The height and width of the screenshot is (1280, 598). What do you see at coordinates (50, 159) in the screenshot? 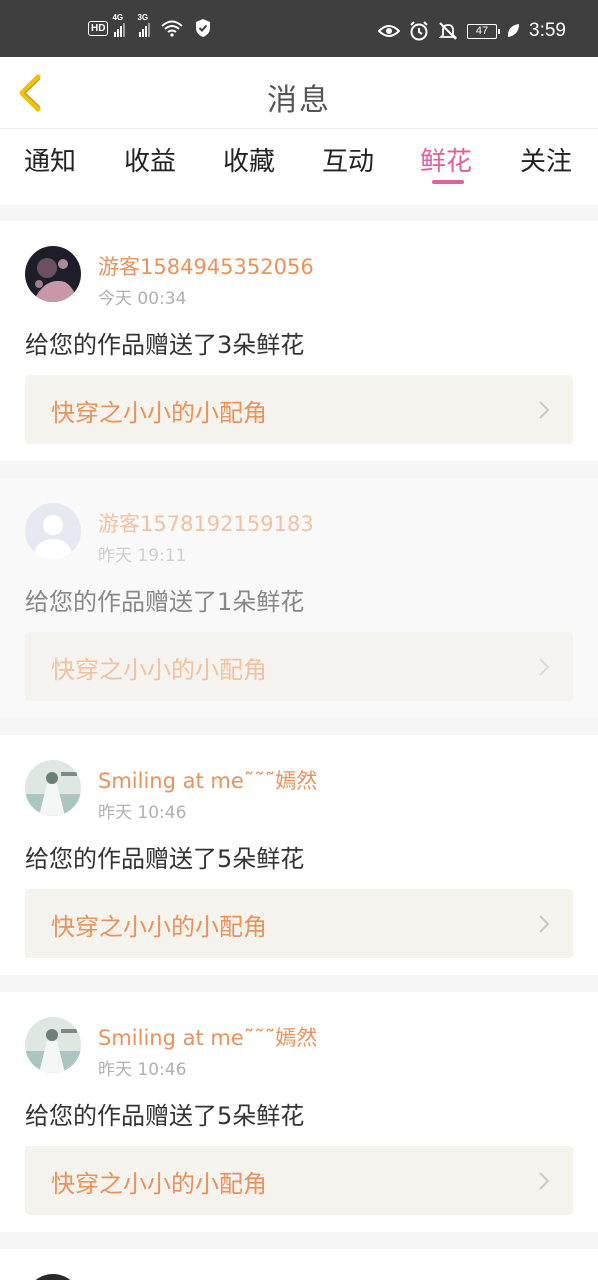
I see `tab-notifications: 通知` at bounding box center [50, 159].